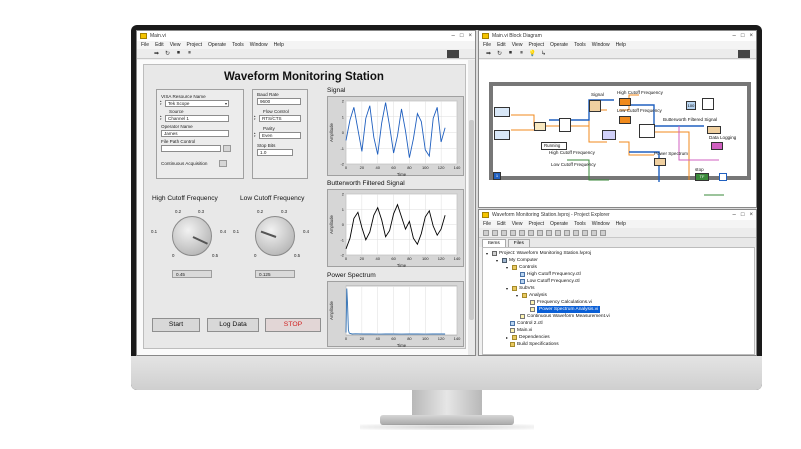 The image size is (801, 449). What do you see at coordinates (540, 126) in the screenshot?
I see `multiply-node` at bounding box center [540, 126].